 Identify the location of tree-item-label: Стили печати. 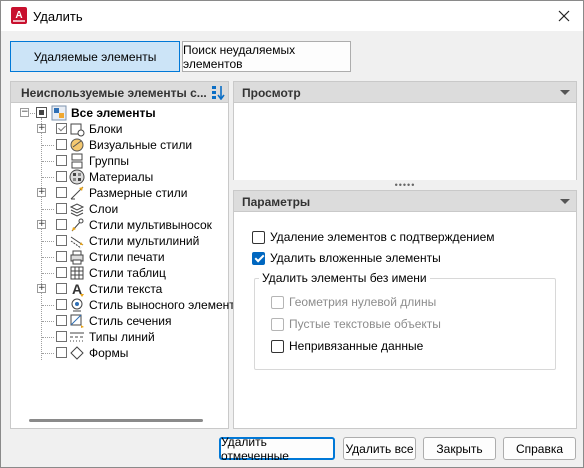
(127, 257).